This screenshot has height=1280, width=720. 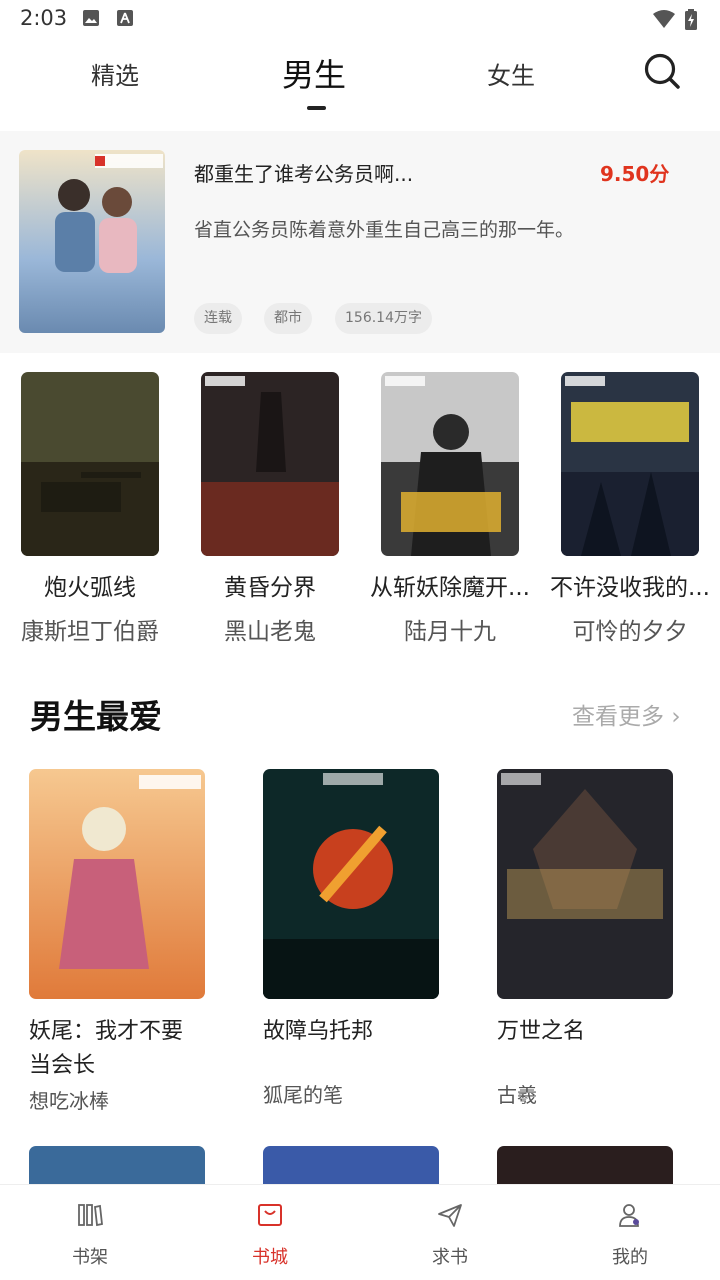 What do you see at coordinates (360, 20) in the screenshot?
I see `status-bar: 2:03` at bounding box center [360, 20].